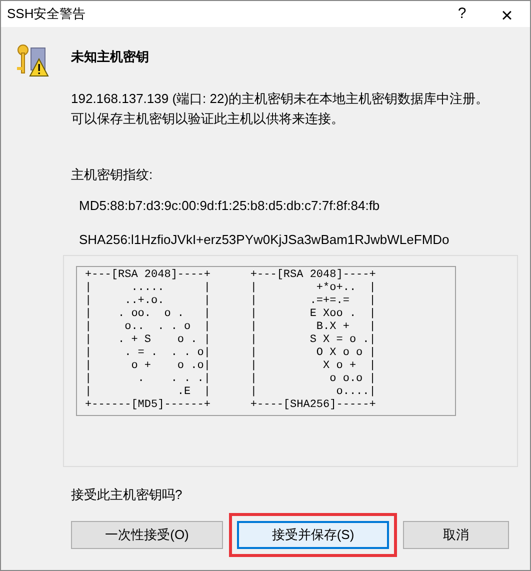  What do you see at coordinates (456, 534) in the screenshot?
I see `dialog-button: 取消` at bounding box center [456, 534].